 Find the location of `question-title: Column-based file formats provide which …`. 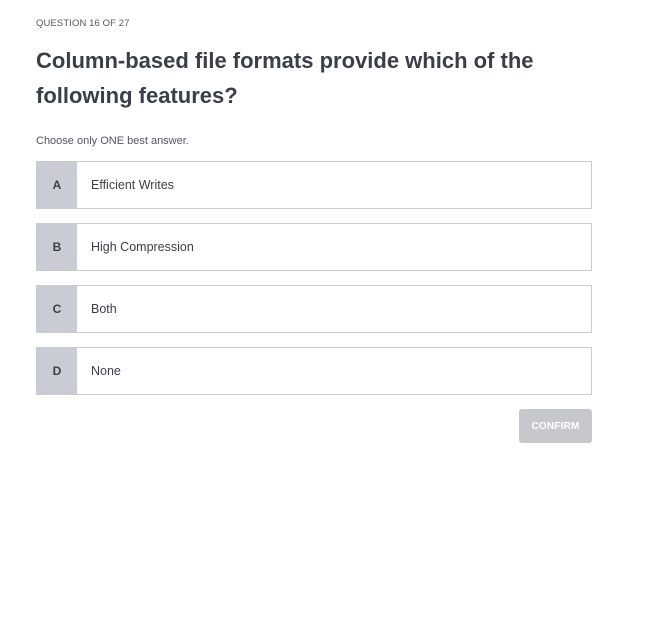

question-title: Column-based file formats provide which … is located at coordinates (285, 78).